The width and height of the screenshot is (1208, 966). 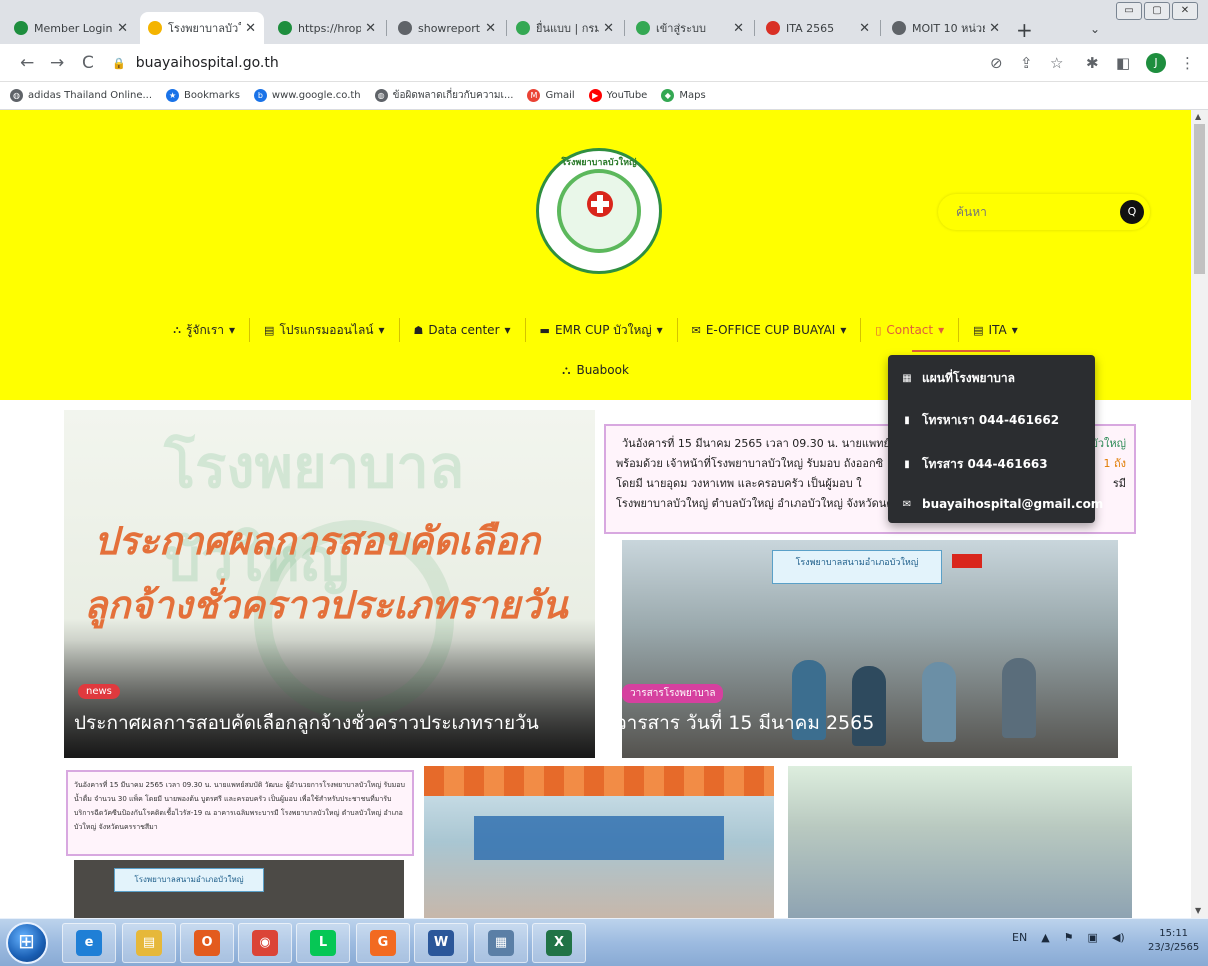 I want to click on contact-menu-item: ▮ โทรหาเรา 044-461662, so click(x=980, y=420).